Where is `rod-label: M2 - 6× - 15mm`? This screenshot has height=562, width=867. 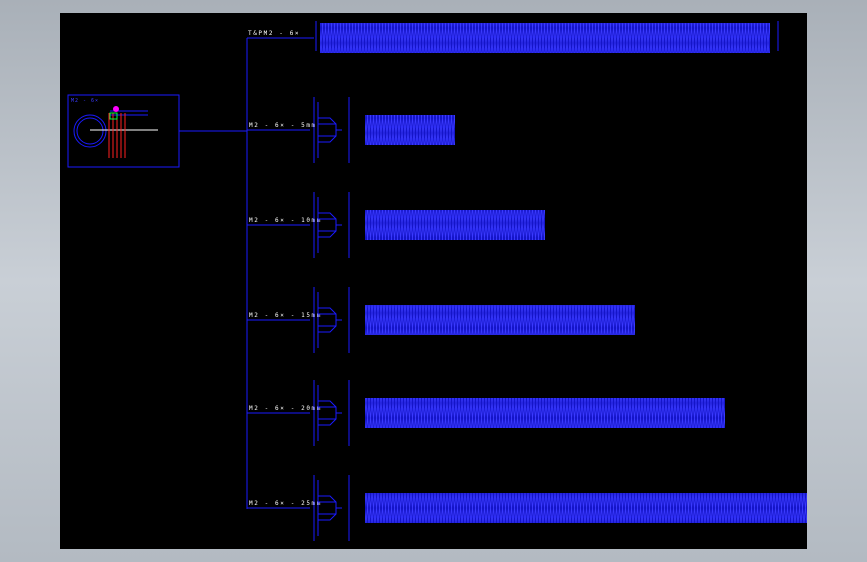 rod-label: M2 - 6× - 15mm is located at coordinates (285, 315).